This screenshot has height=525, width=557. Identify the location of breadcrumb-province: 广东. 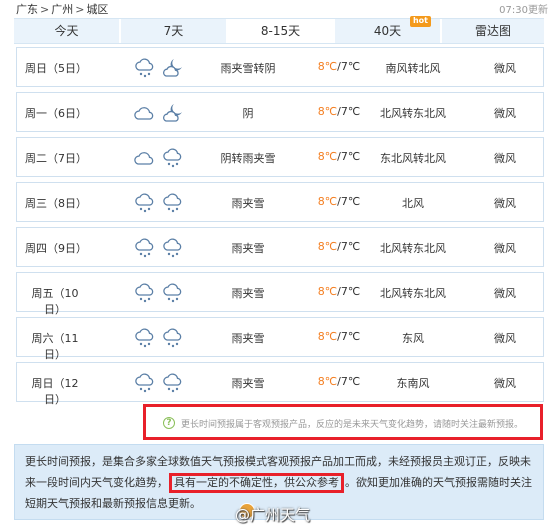
(27, 9).